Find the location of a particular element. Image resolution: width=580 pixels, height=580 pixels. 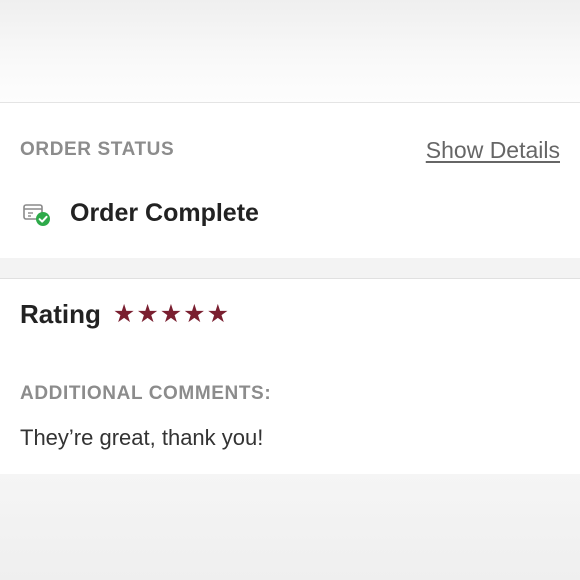

package-check-icon is located at coordinates (37, 214).